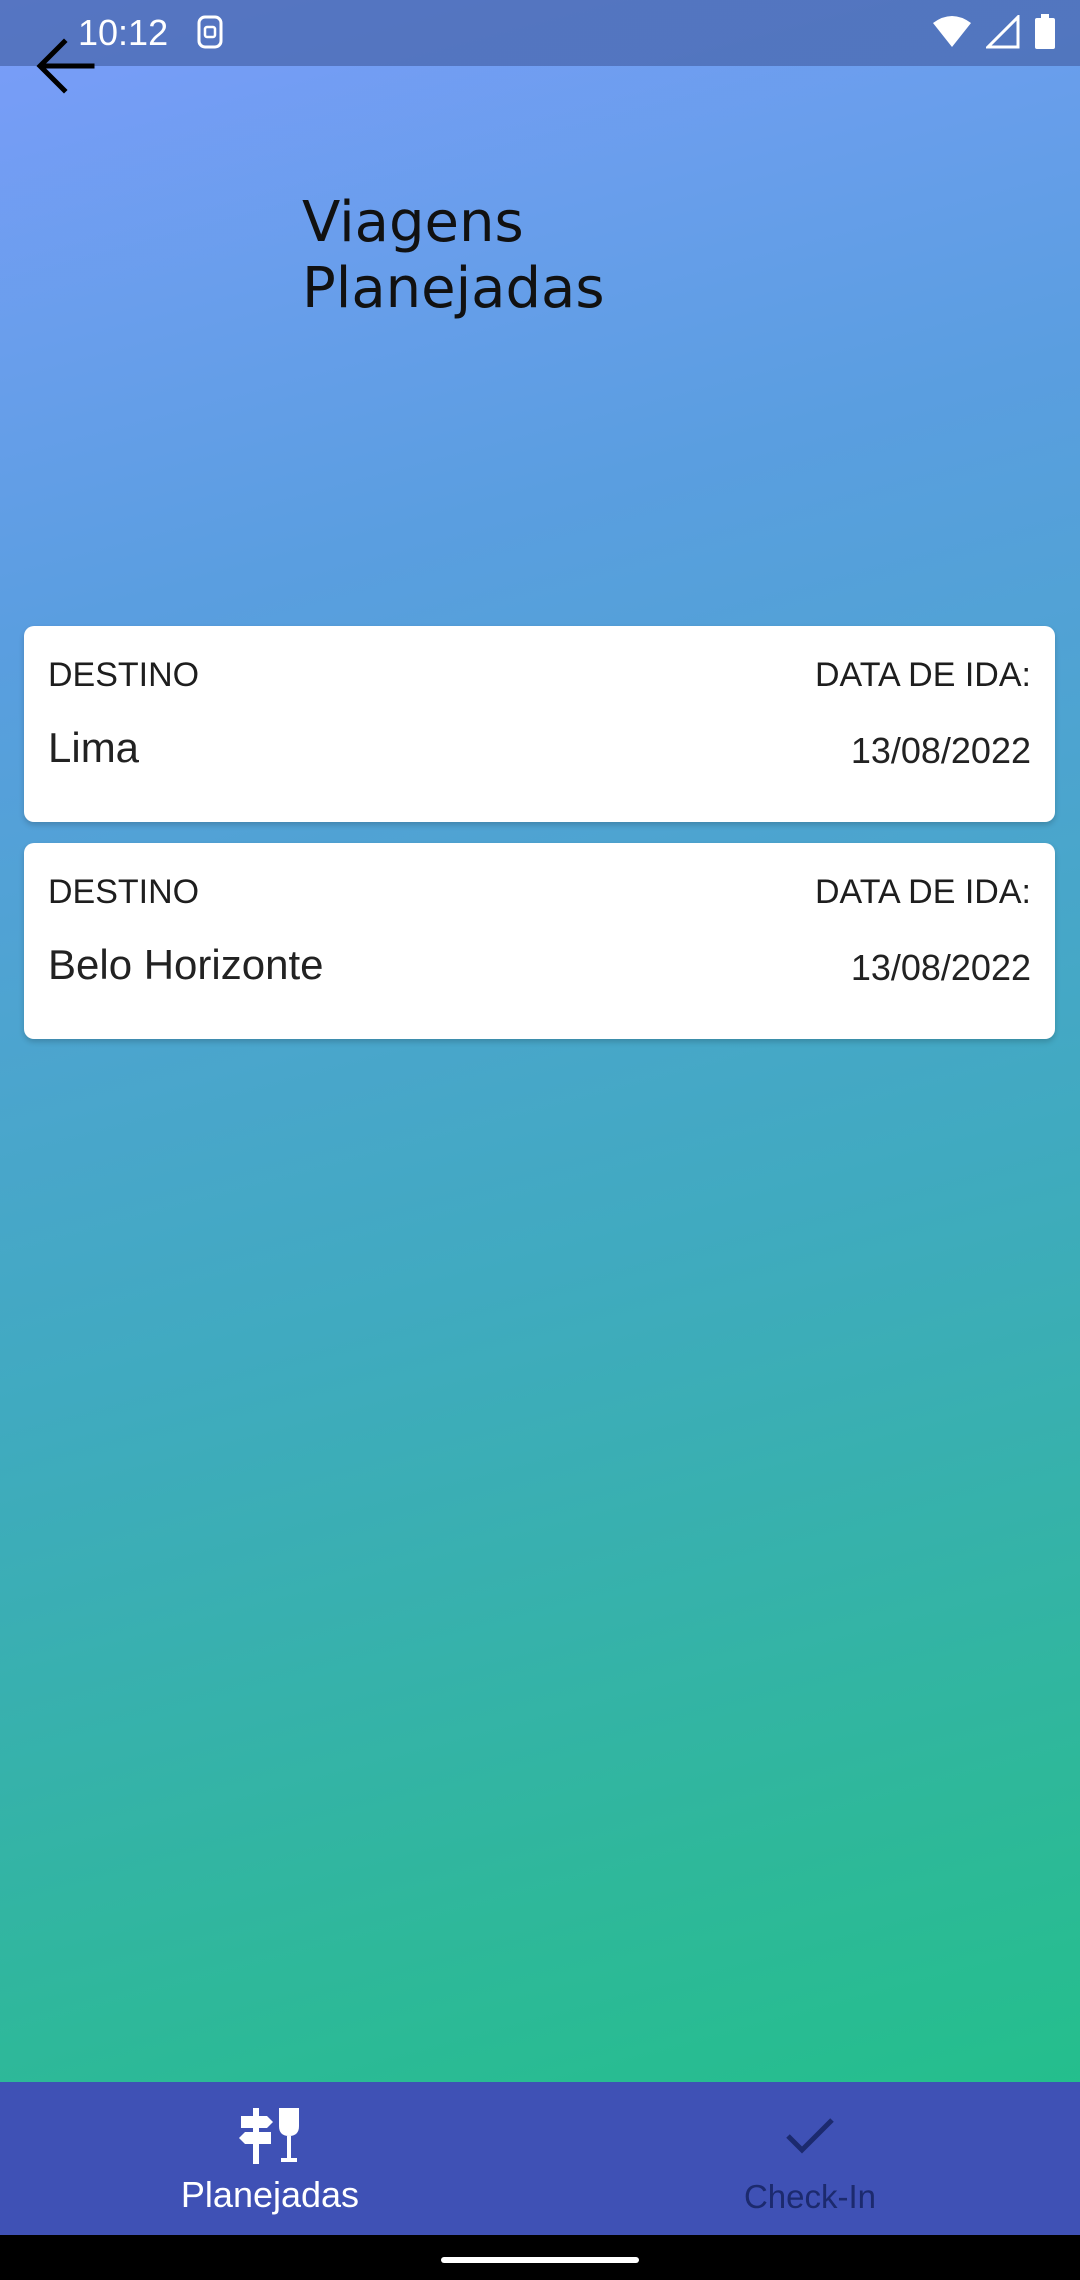 The width and height of the screenshot is (1080, 2280). What do you see at coordinates (186, 964) in the screenshot?
I see `destino-value: Belo Horizonte` at bounding box center [186, 964].